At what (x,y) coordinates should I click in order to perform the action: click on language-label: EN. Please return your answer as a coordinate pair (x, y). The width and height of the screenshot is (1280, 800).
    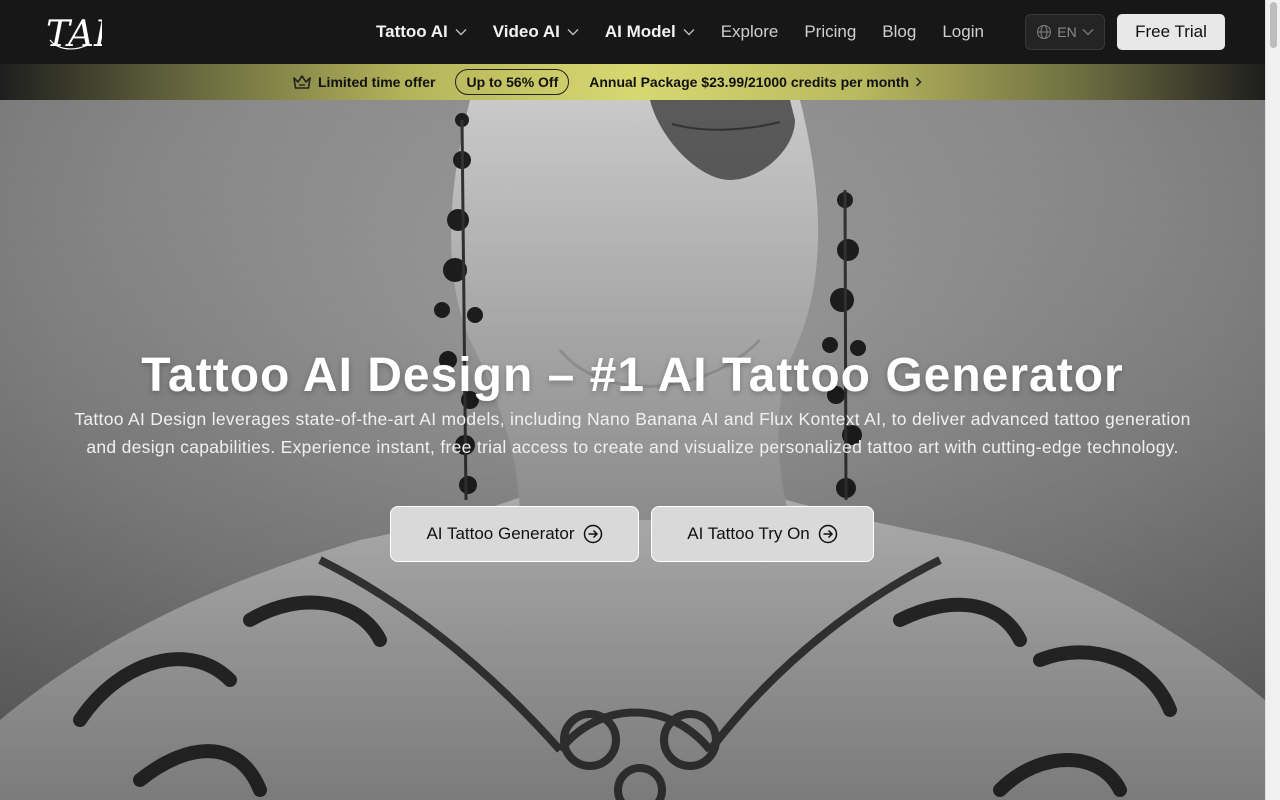
    Looking at the image, I should click on (1067, 32).